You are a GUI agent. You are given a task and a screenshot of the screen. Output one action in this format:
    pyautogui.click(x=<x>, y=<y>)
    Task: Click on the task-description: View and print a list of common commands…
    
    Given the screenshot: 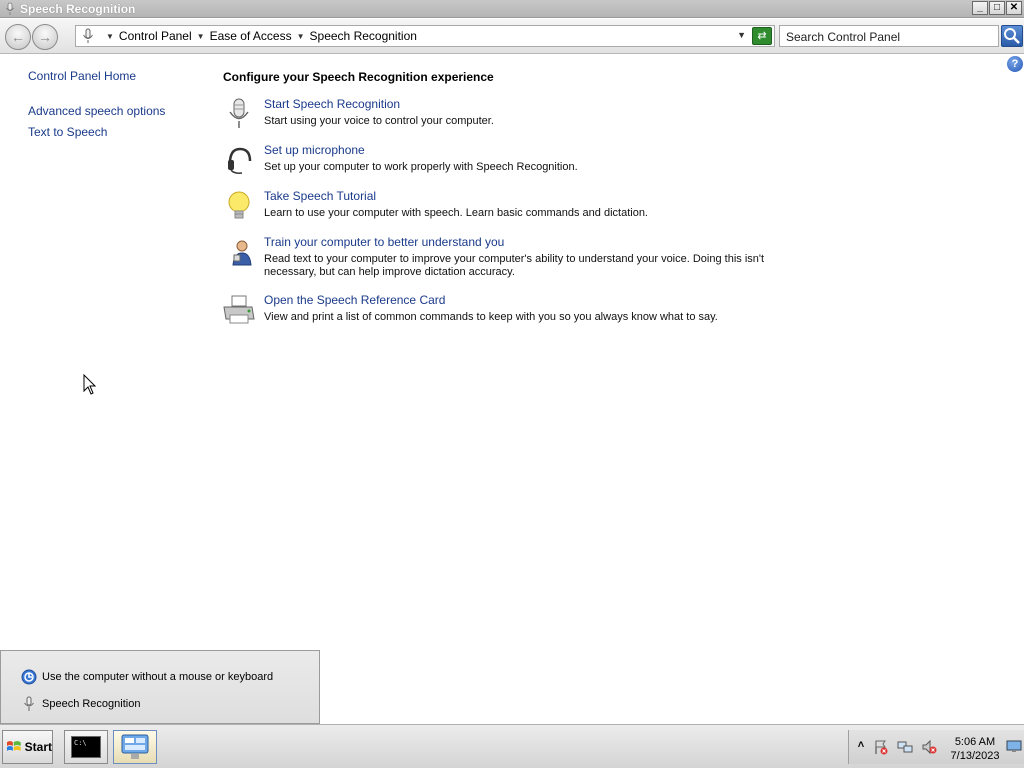 What is the action you would take?
    pyautogui.click(x=491, y=317)
    